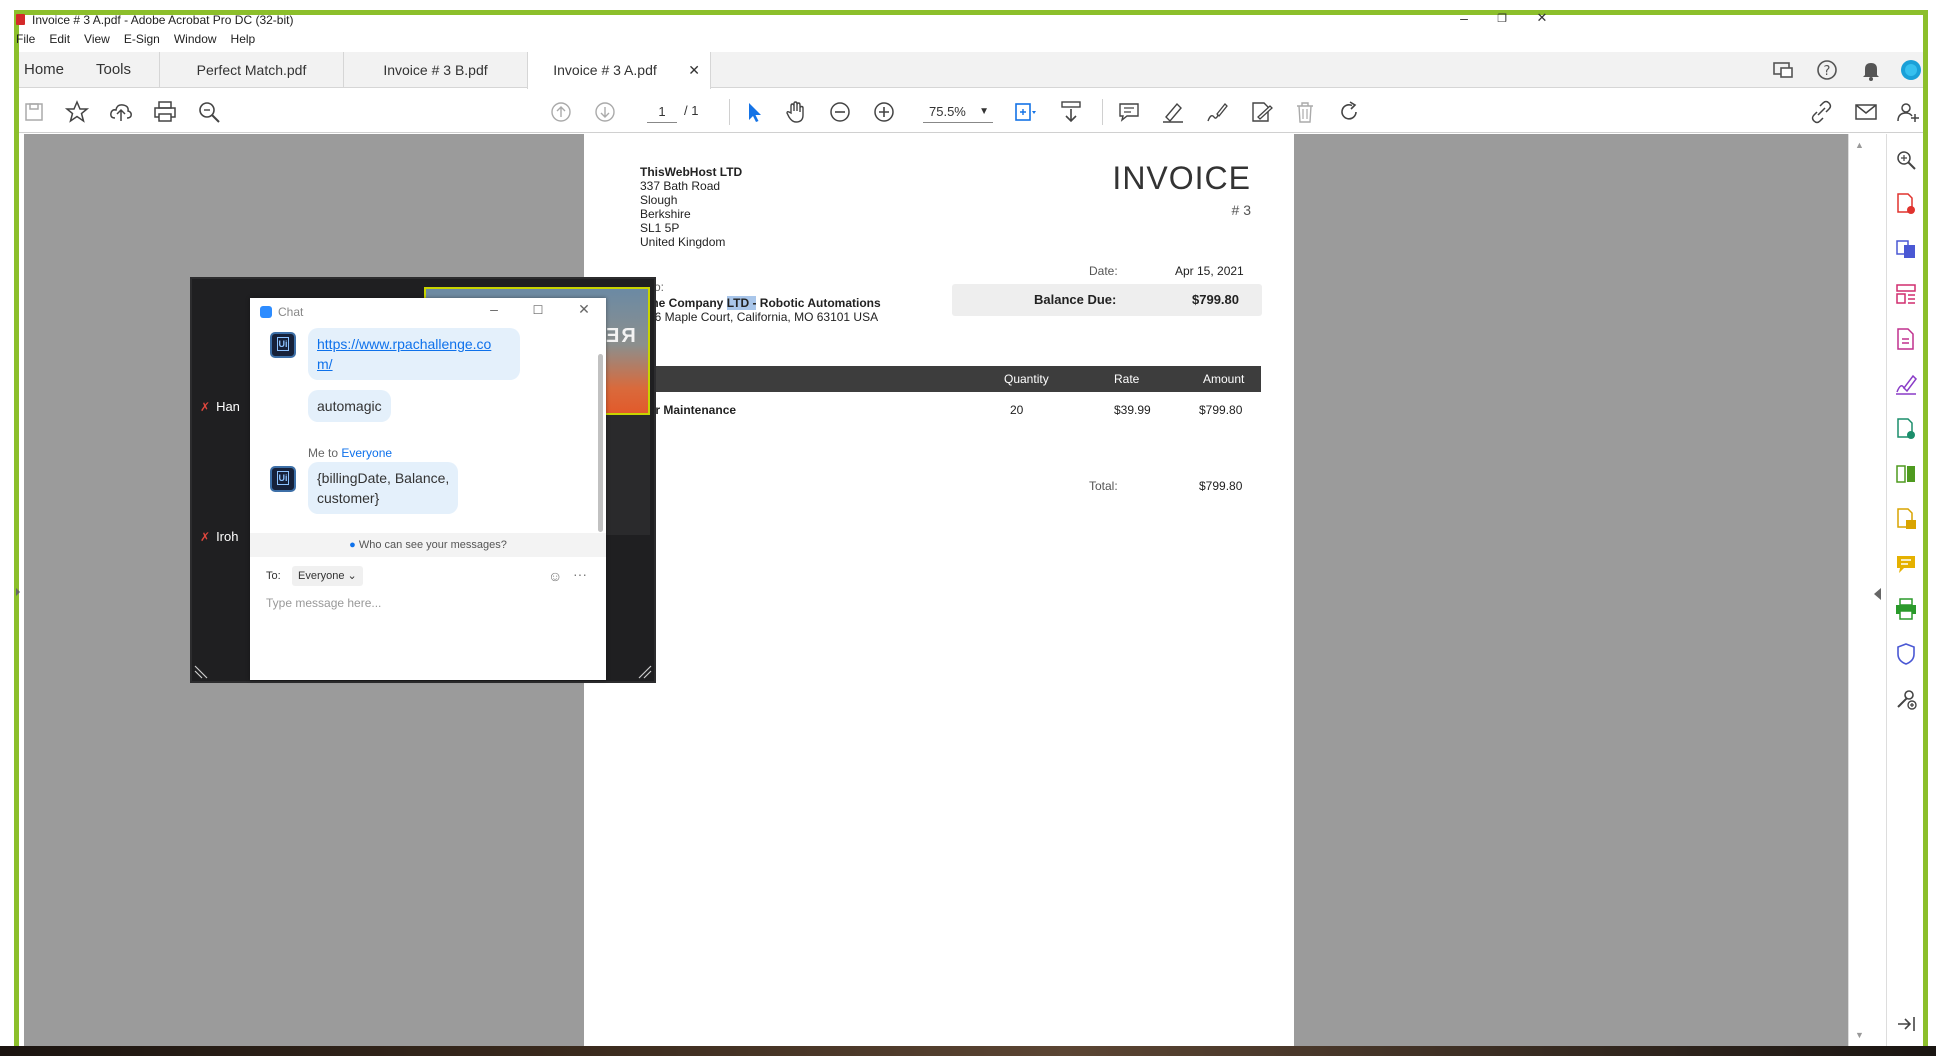  Describe the element at coordinates (1224, 379) in the screenshot. I see `amount-header: Amount` at that location.